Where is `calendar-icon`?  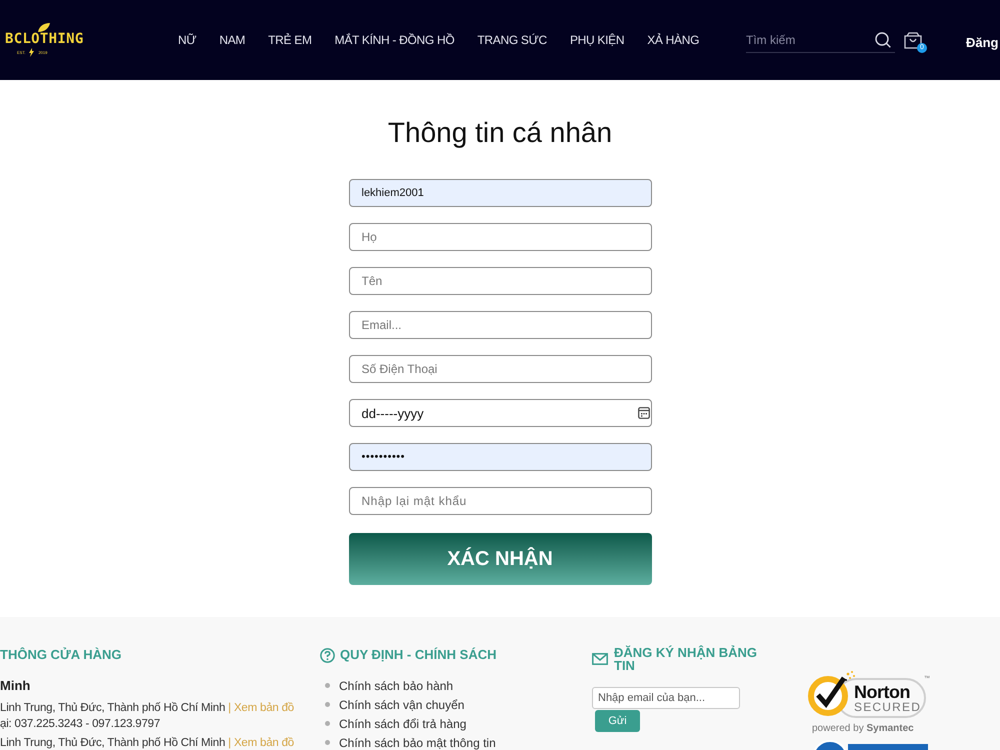
calendar-icon is located at coordinates (644, 413).